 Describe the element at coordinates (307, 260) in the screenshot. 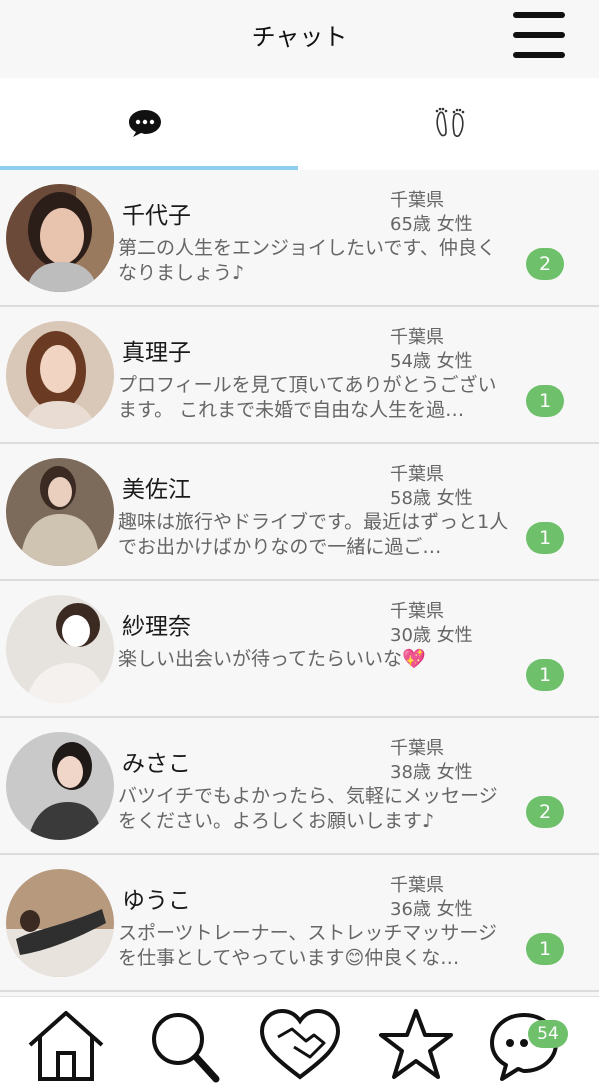

I see `message-preview: 第二の人生をエンジョイしたいです、仲良くなりましょう♪` at that location.